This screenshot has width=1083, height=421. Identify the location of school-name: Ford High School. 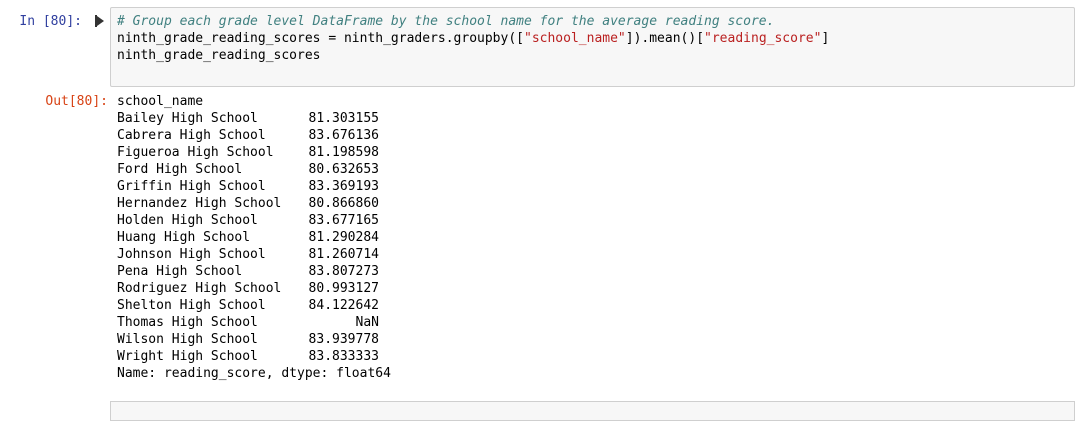
(180, 169).